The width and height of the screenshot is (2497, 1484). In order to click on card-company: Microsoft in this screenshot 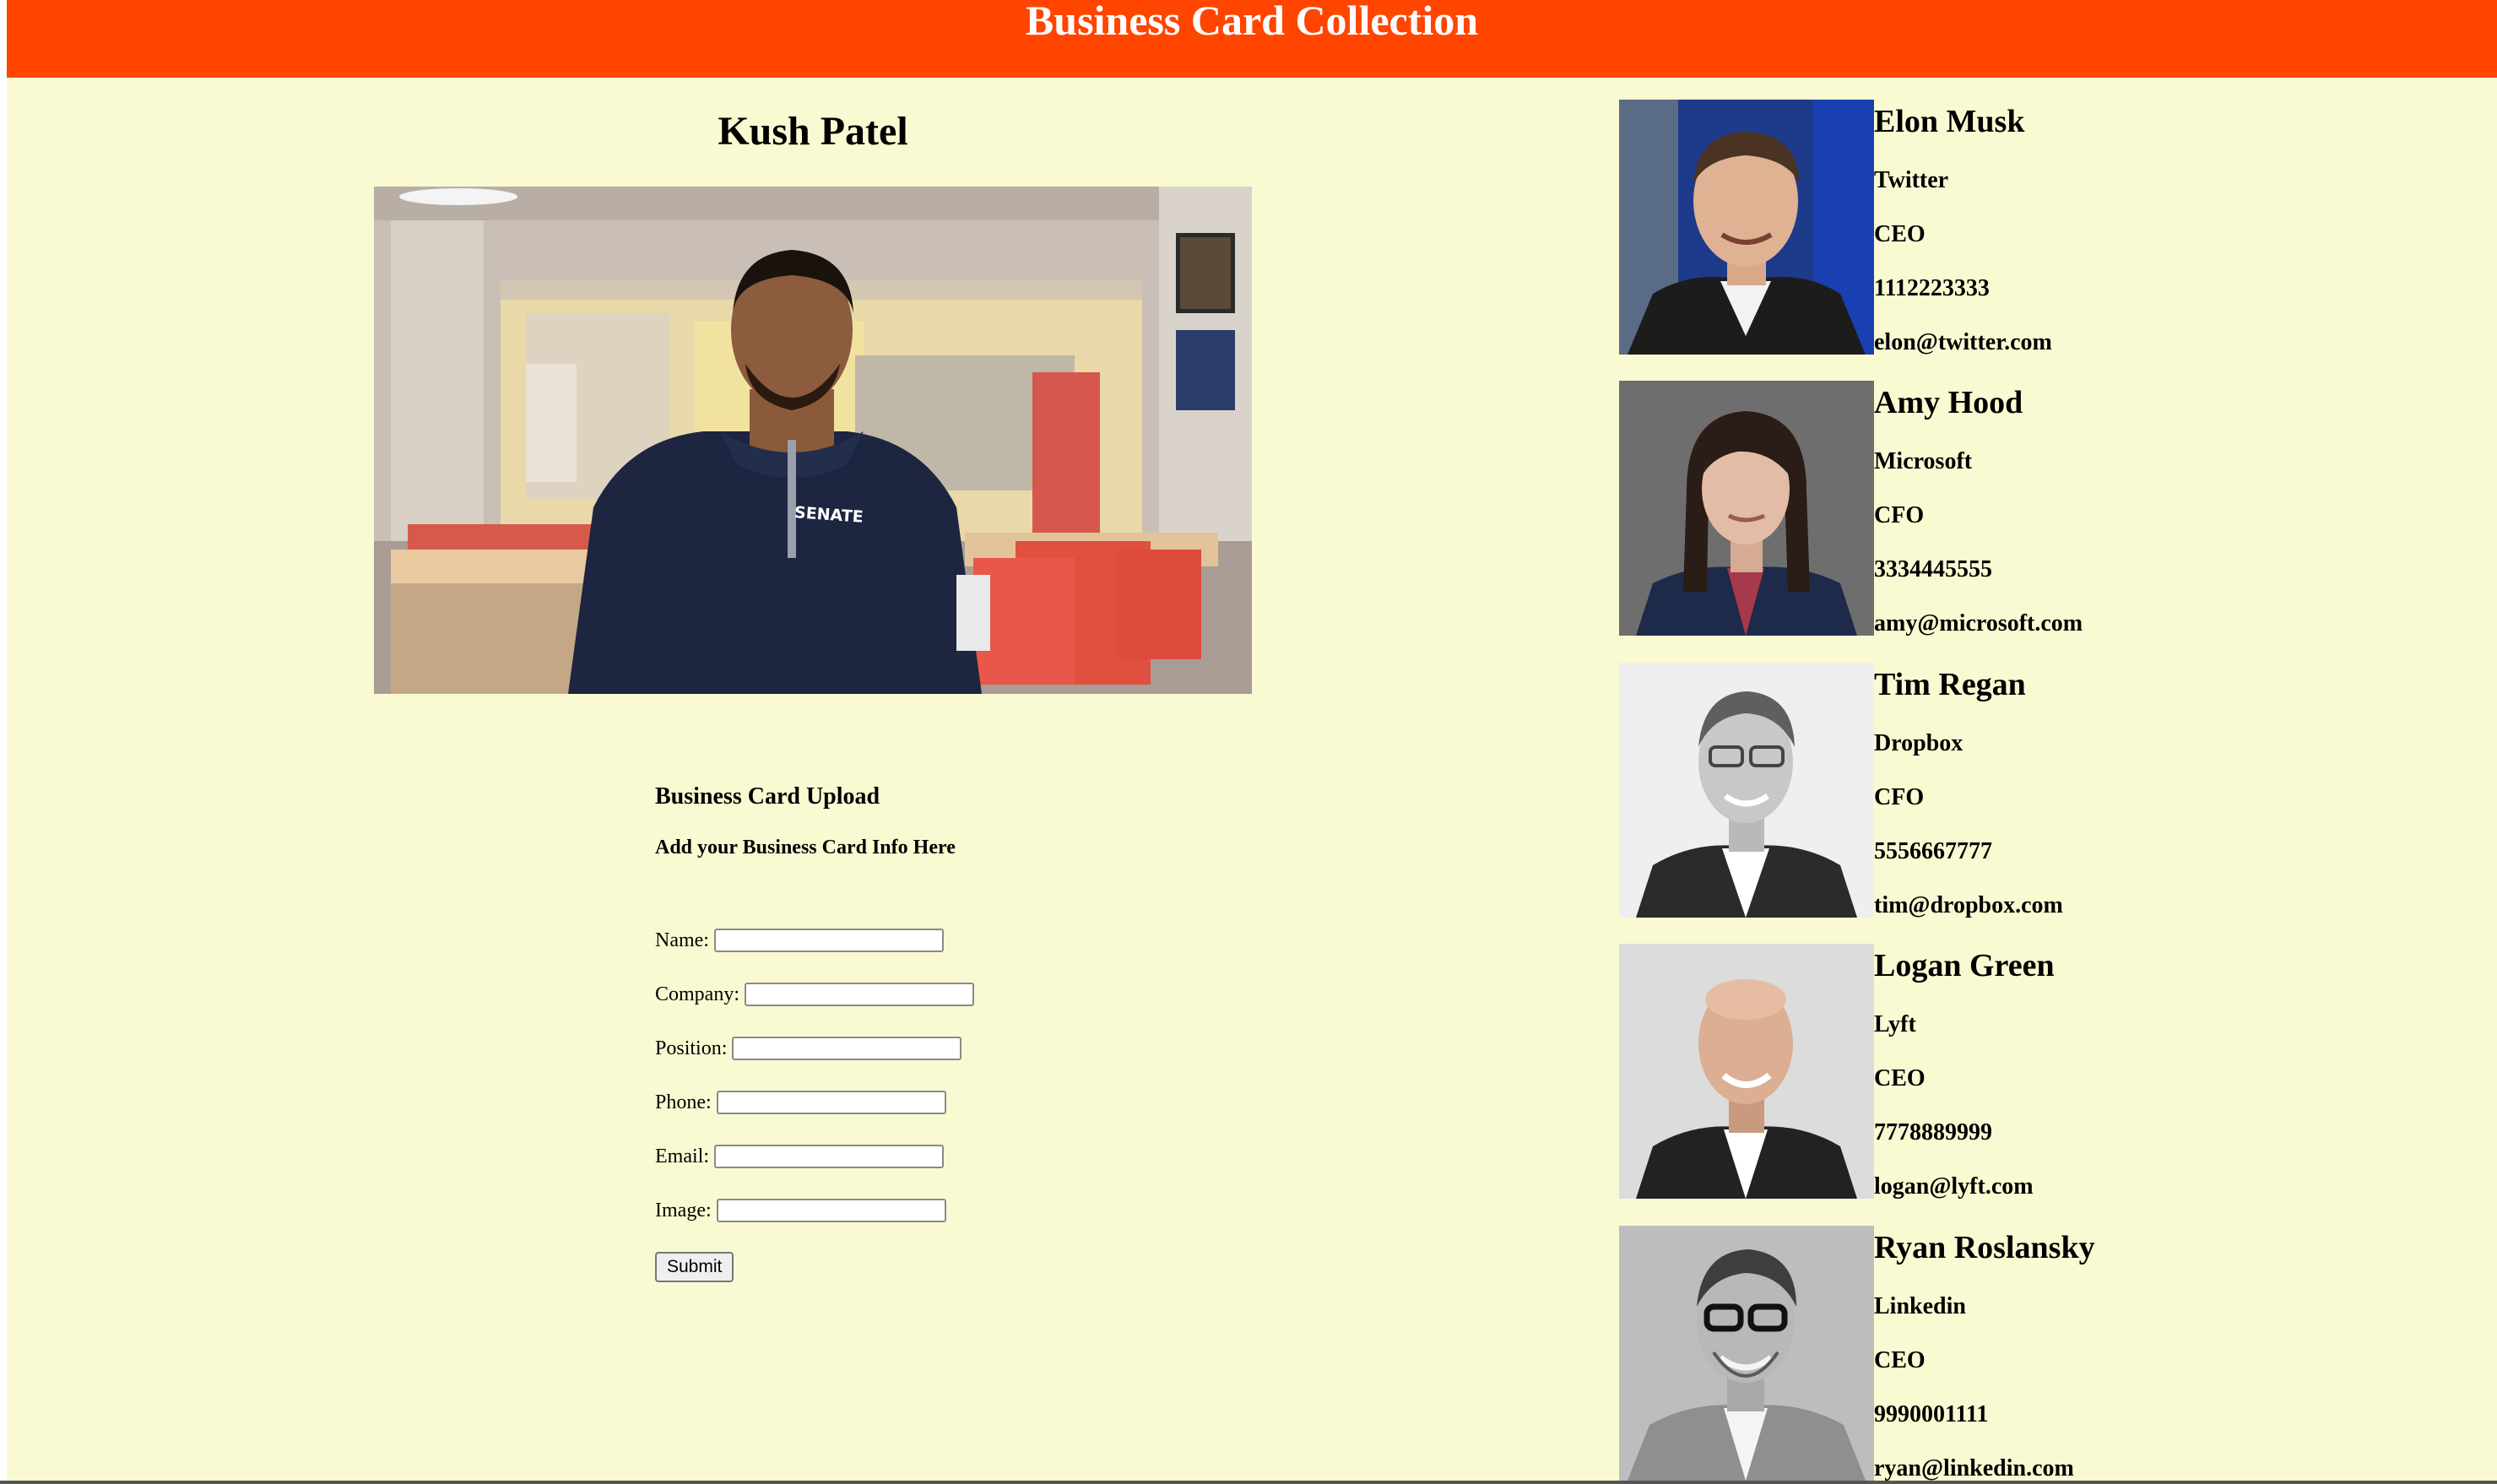, I will do `click(1923, 461)`.